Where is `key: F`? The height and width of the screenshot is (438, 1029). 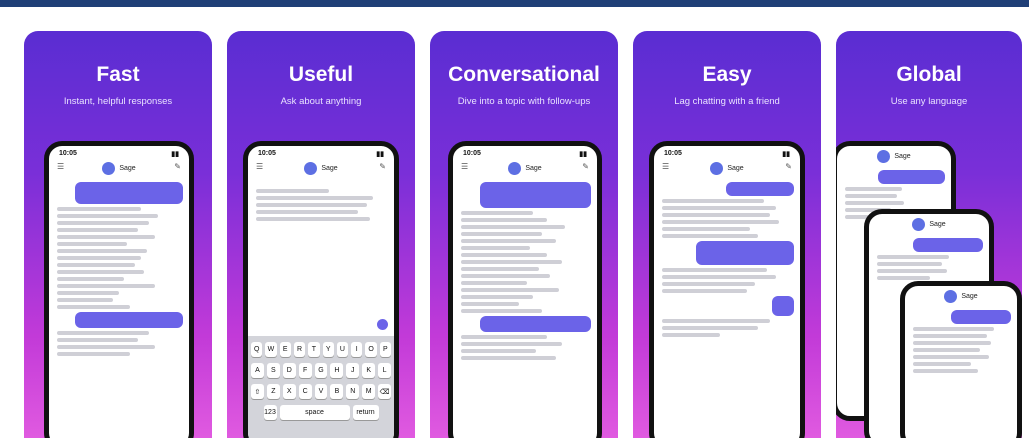
key: F is located at coordinates (305, 370).